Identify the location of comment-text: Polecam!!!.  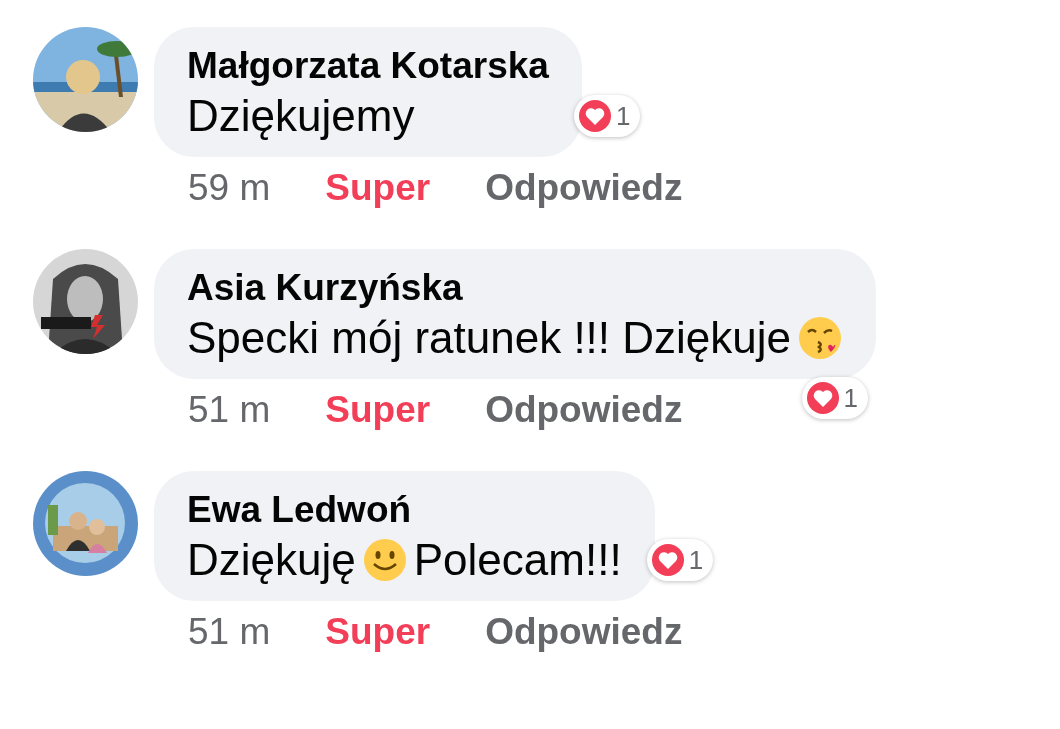
(517, 560).